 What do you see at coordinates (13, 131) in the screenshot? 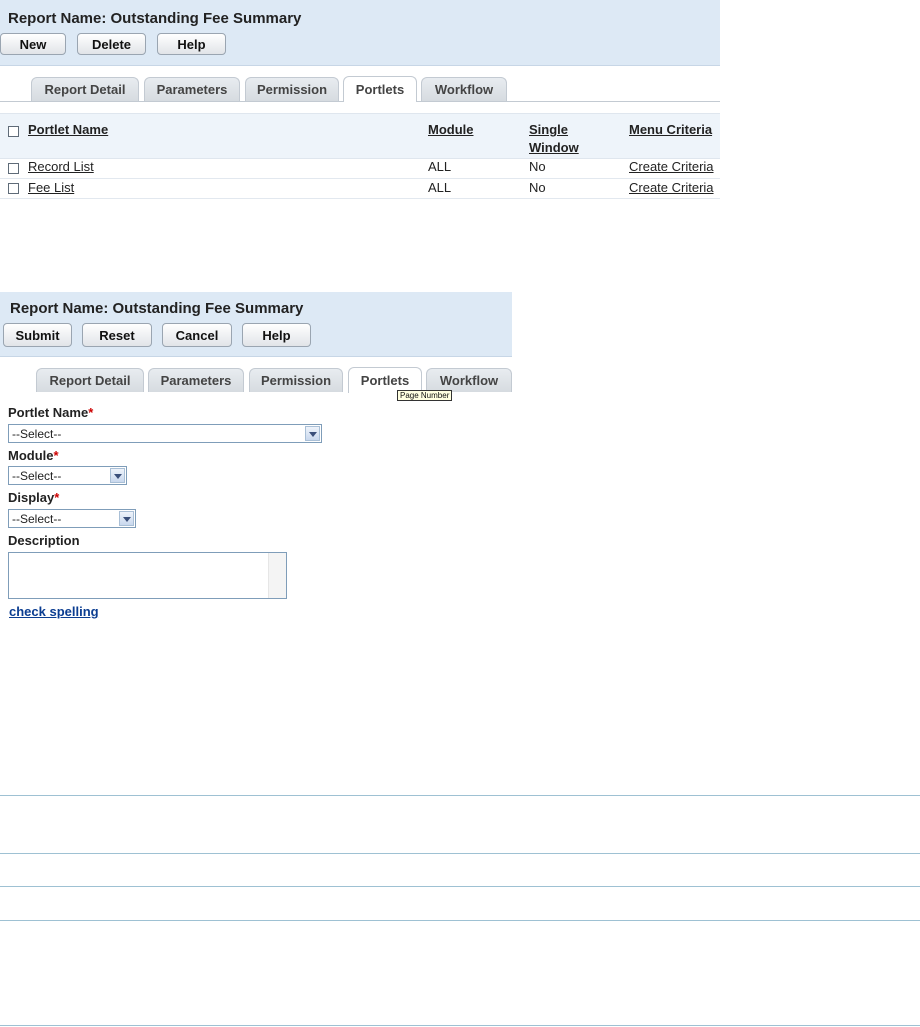
I see `select-all-checkbox` at bounding box center [13, 131].